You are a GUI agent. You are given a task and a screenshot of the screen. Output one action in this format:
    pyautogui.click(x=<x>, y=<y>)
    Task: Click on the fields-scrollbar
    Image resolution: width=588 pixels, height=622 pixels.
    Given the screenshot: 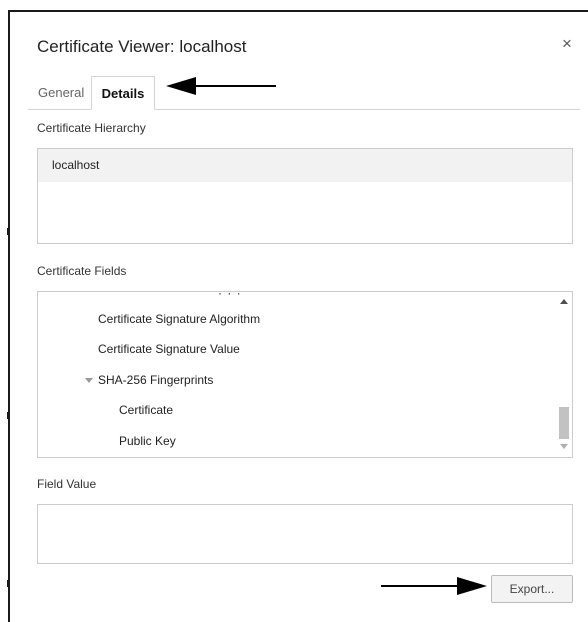 What is the action you would take?
    pyautogui.click(x=564, y=374)
    